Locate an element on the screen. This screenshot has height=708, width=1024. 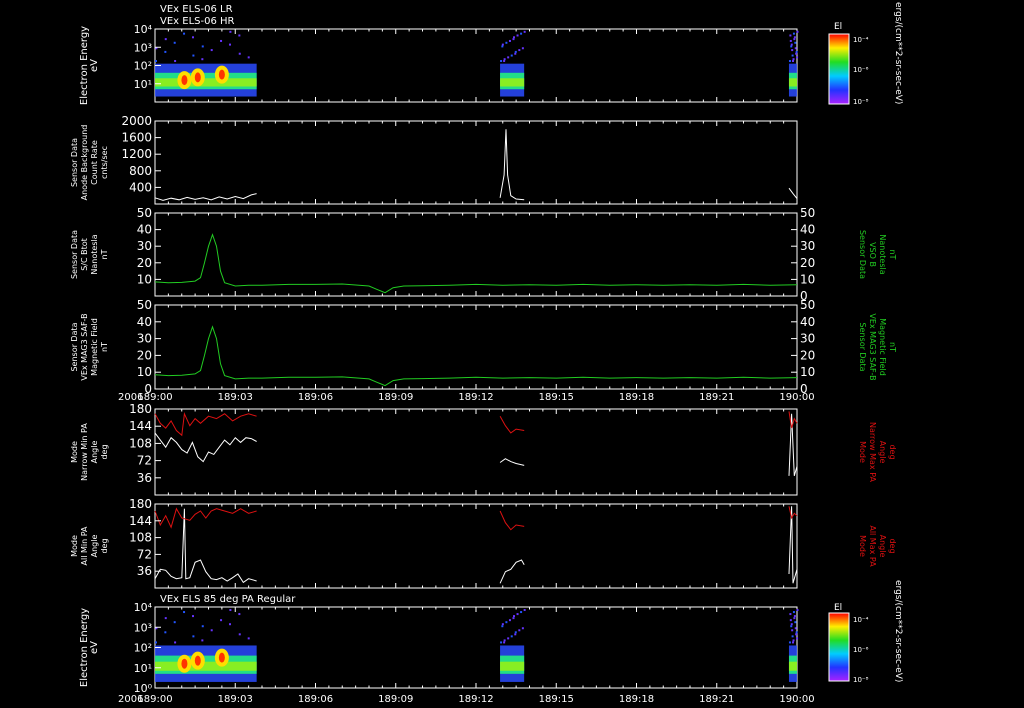
colorbar-bottom-gradient is located at coordinates (839, 647).